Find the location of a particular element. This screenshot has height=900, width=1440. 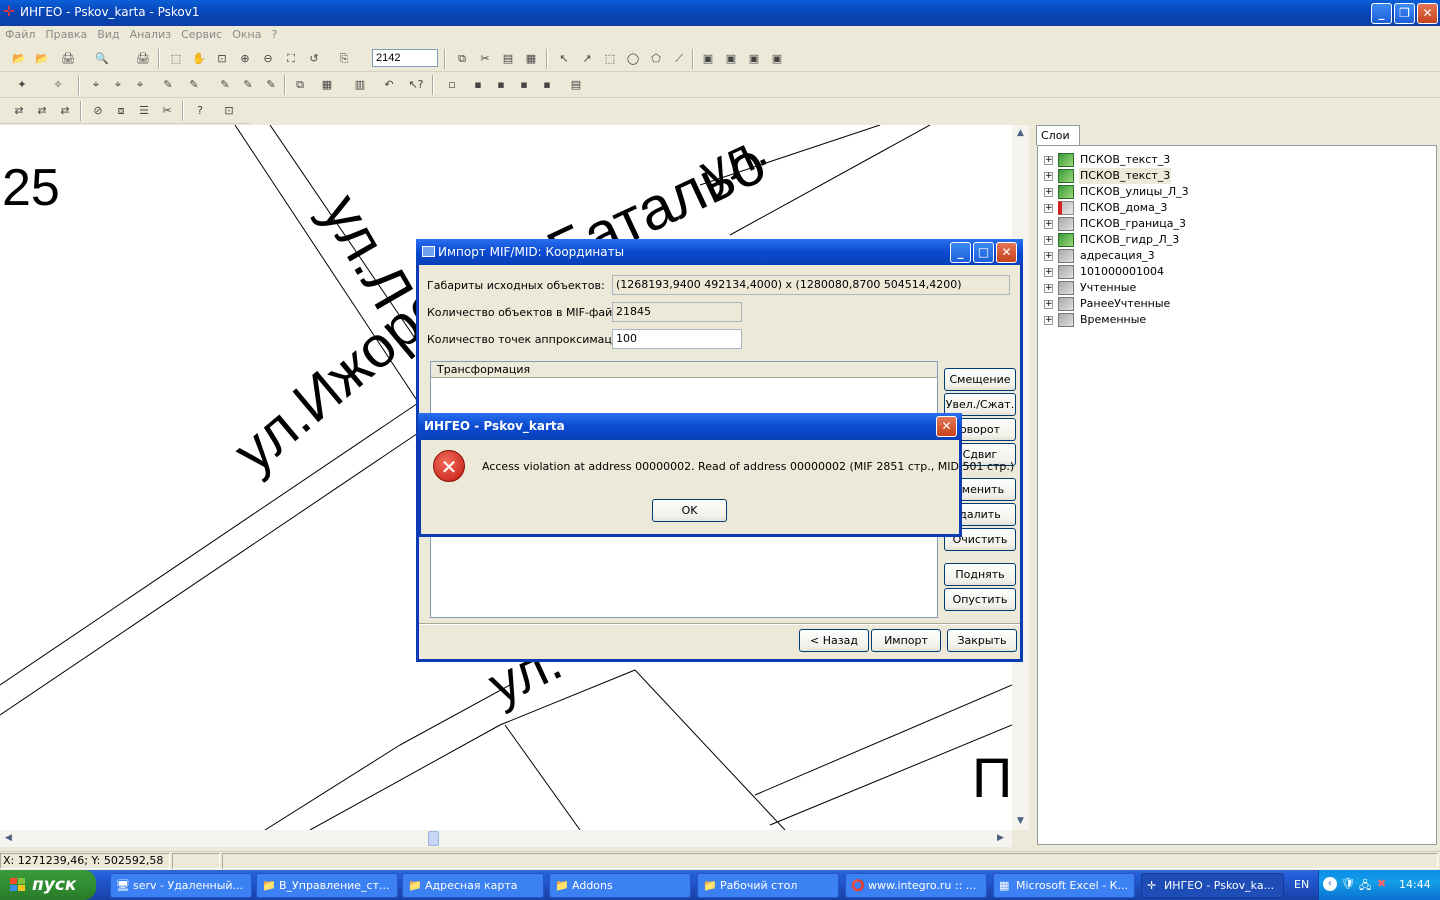

select-circle-icon: ◯ is located at coordinates (633, 59).